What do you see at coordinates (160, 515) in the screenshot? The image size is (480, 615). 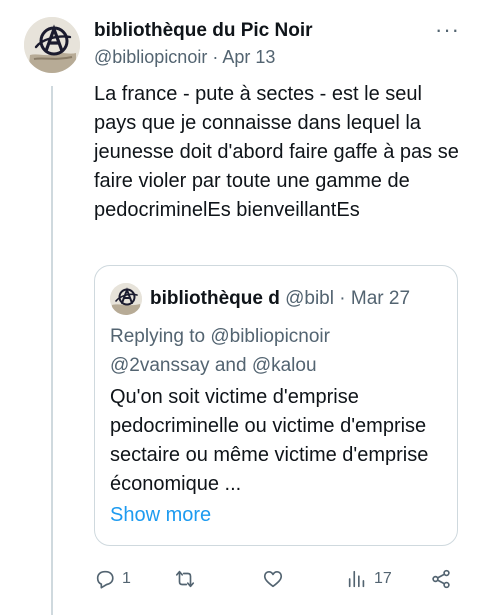 I see `show-more-link: Show more` at bounding box center [160, 515].